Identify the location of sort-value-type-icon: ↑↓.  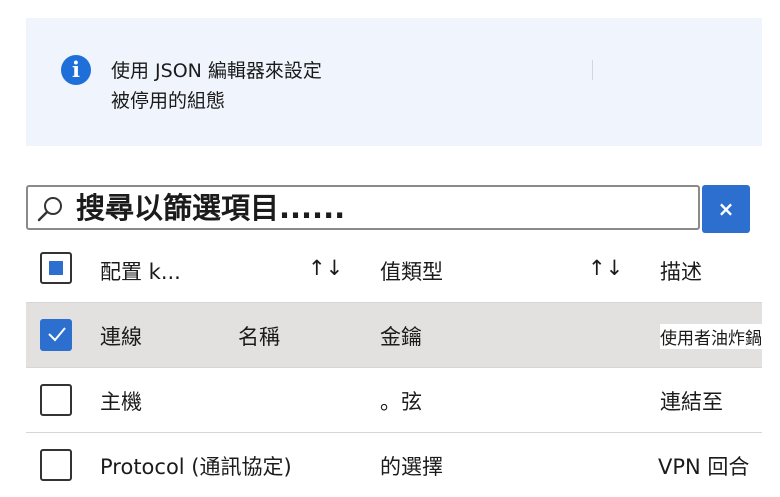
(605, 268).